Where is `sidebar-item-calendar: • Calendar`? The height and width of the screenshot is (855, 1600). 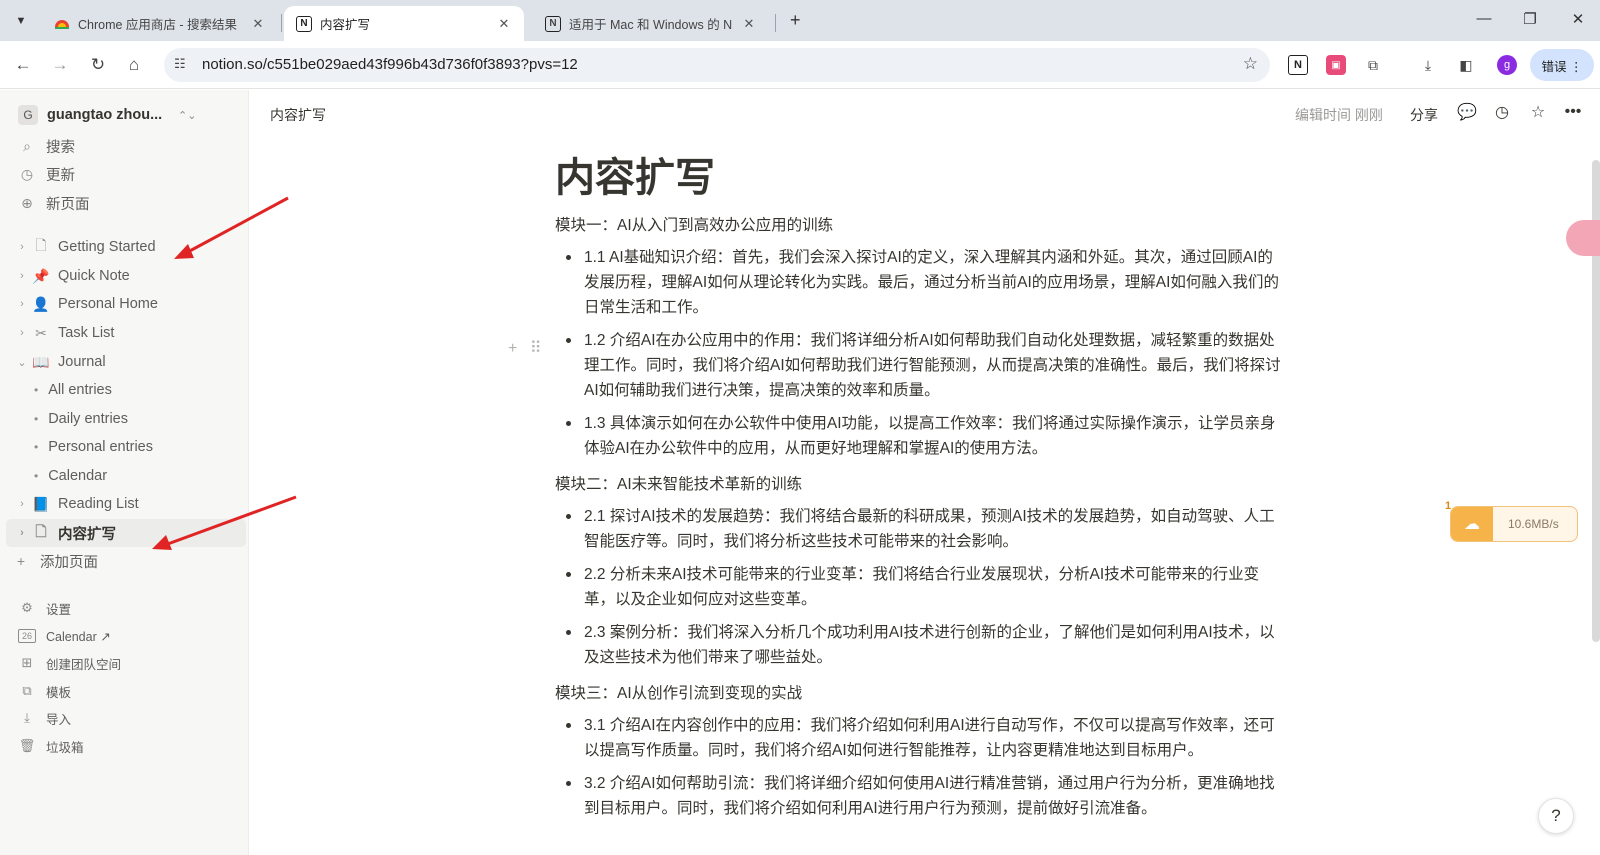
sidebar-item-calendar: • Calendar is located at coordinates (124, 476).